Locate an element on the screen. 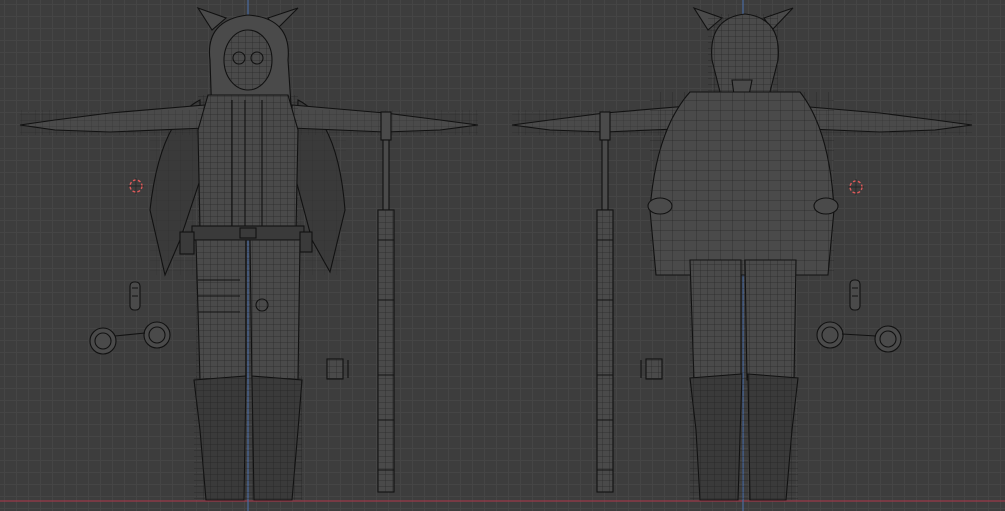 The width and height of the screenshot is (1005, 511). handcuffs-front is located at coordinates (130, 338).